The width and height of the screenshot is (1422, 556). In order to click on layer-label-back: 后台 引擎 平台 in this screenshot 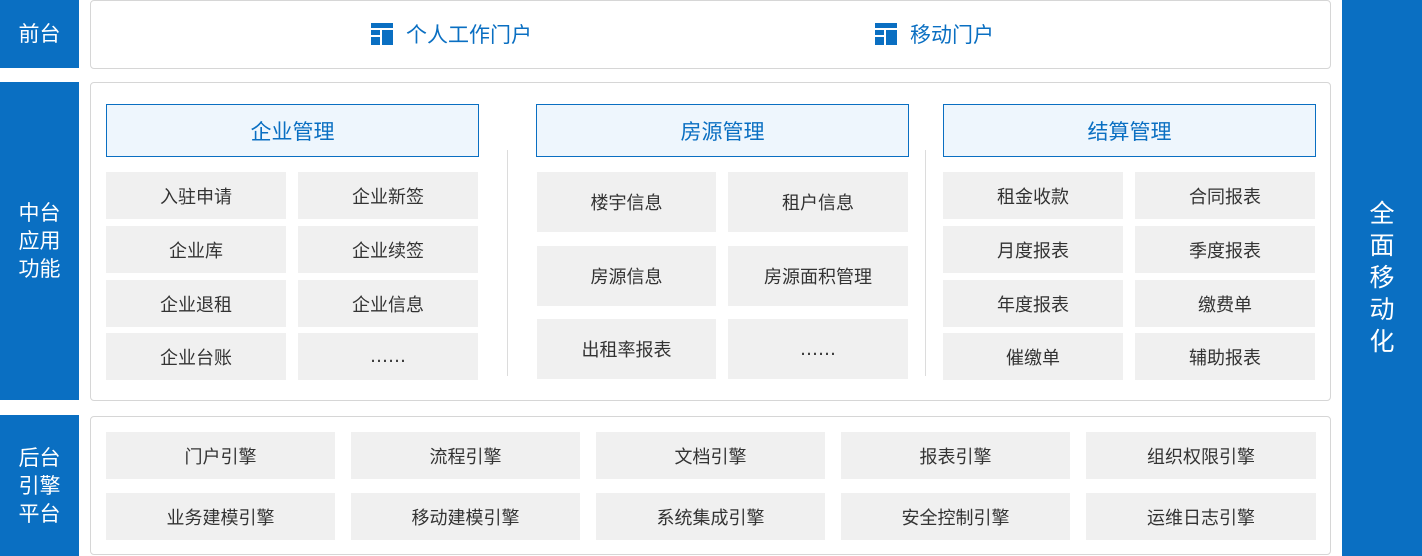, I will do `click(39, 485)`.